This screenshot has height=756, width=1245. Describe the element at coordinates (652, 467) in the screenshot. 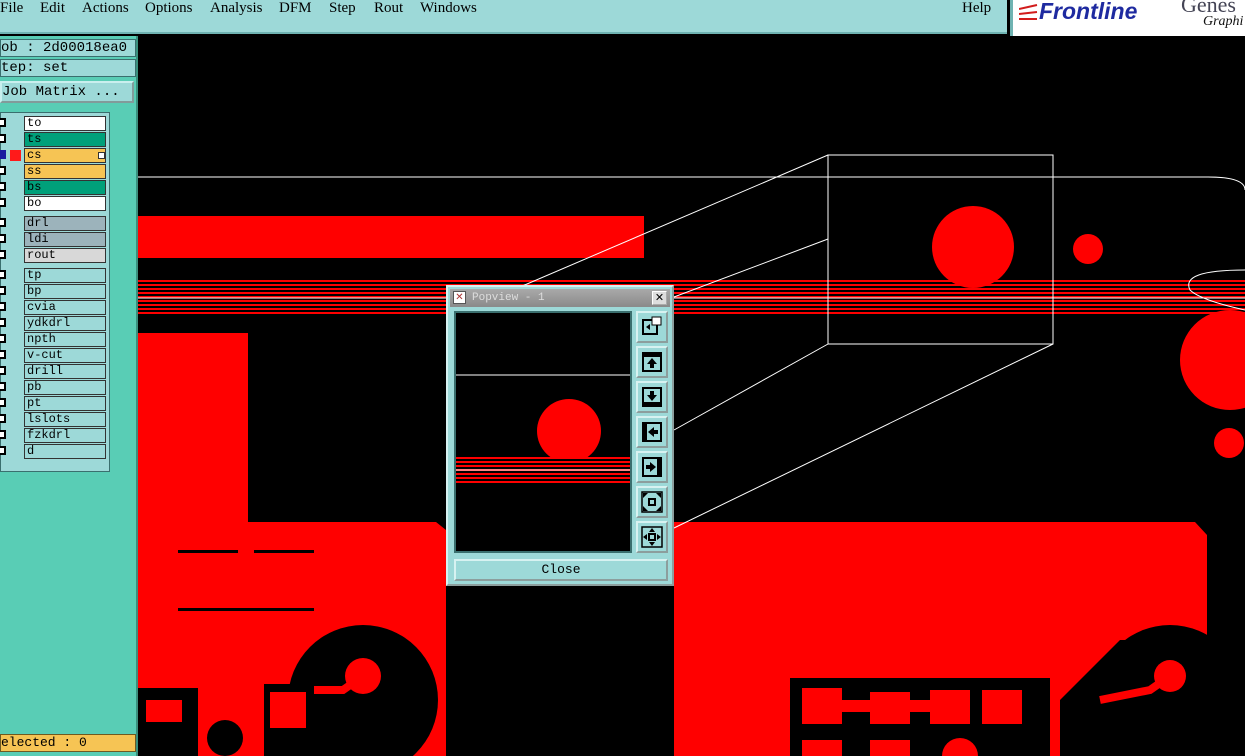

I see `move-right-button` at that location.